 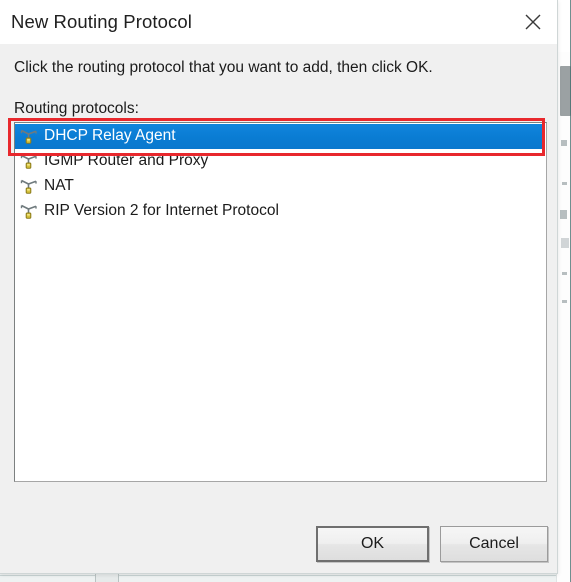 What do you see at coordinates (533, 22) in the screenshot?
I see `close-icon` at bounding box center [533, 22].